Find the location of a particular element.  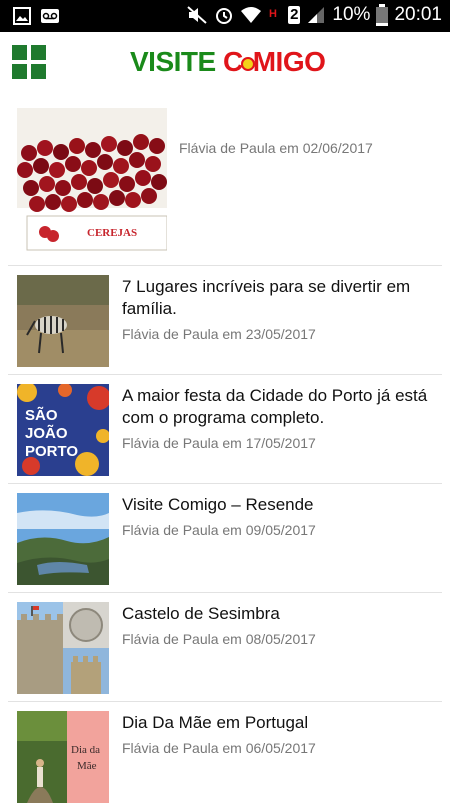

status-bar: H 2 10% 20:01 is located at coordinates (225, 16).